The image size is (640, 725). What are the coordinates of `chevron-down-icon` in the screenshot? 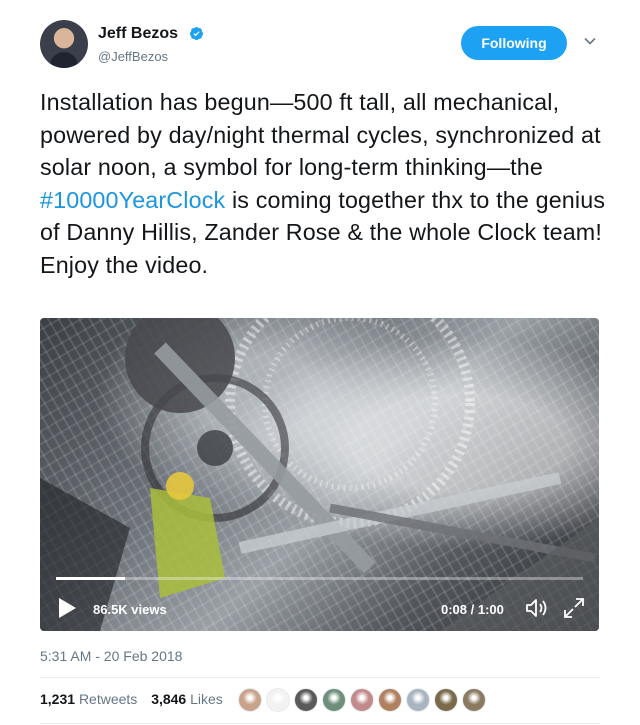 It's located at (590, 41).